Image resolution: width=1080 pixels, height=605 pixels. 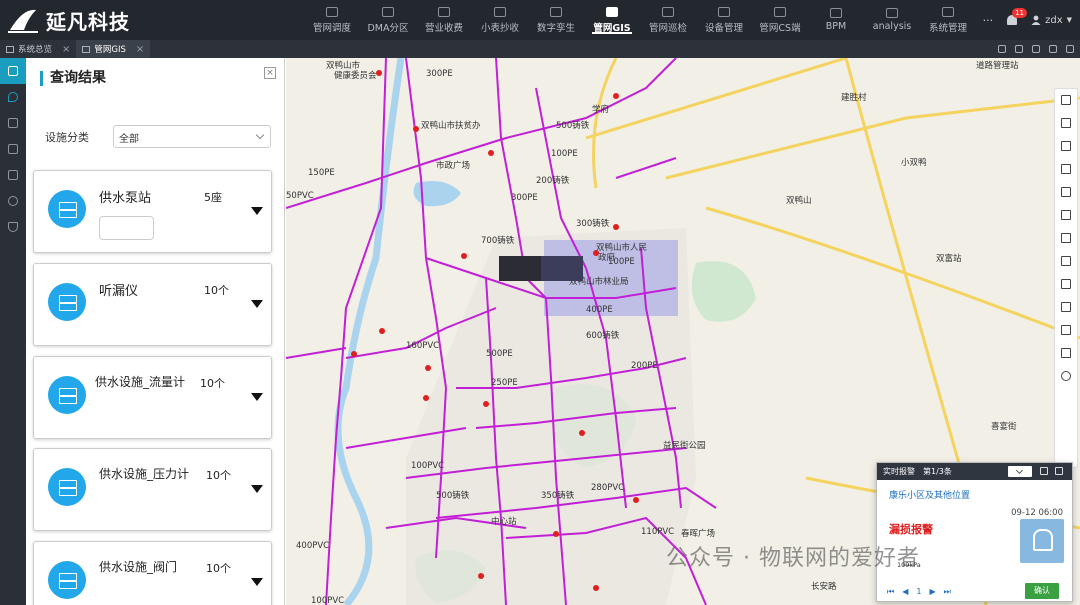 What do you see at coordinates (949, 258) in the screenshot?
I see `map-label: 双富站` at bounding box center [949, 258].